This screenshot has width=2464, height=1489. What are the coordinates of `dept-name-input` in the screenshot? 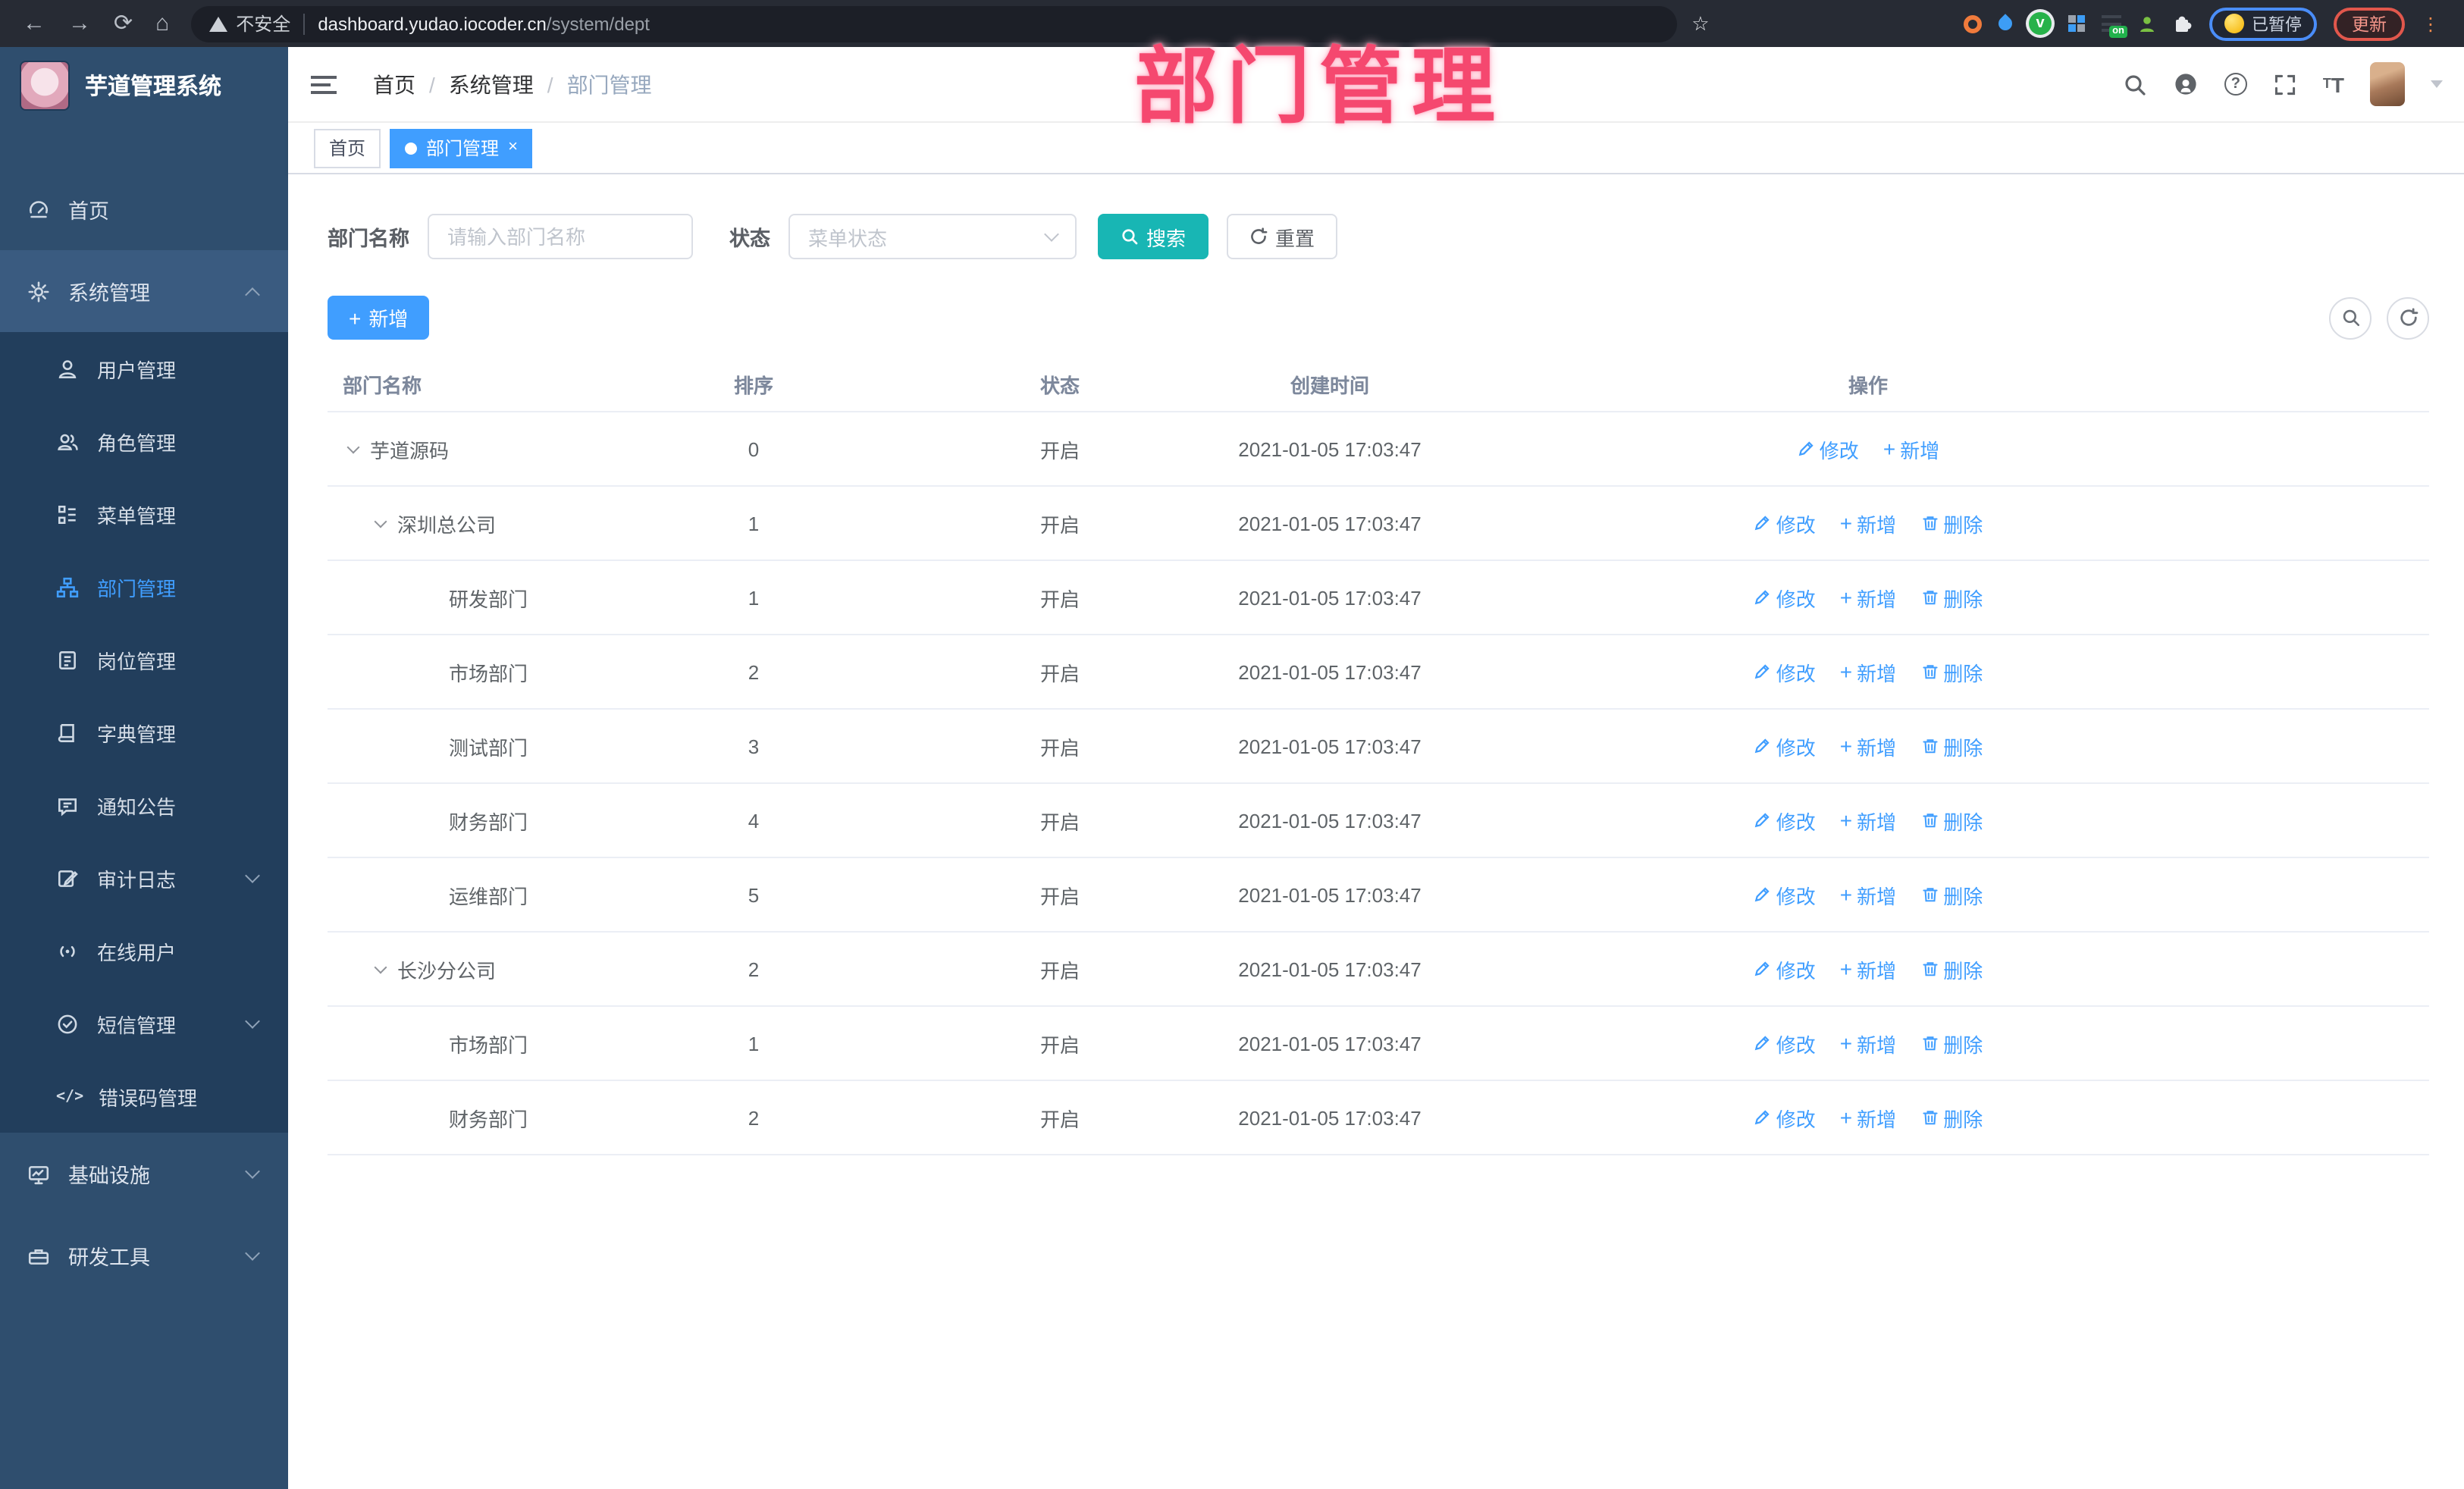 It's located at (560, 237).